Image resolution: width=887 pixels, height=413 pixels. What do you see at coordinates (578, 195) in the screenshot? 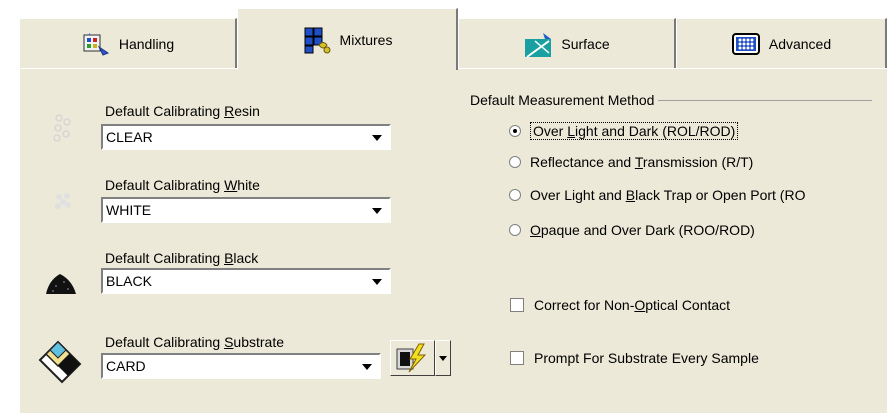
I see `label-text: Over Light and` at bounding box center [578, 195].